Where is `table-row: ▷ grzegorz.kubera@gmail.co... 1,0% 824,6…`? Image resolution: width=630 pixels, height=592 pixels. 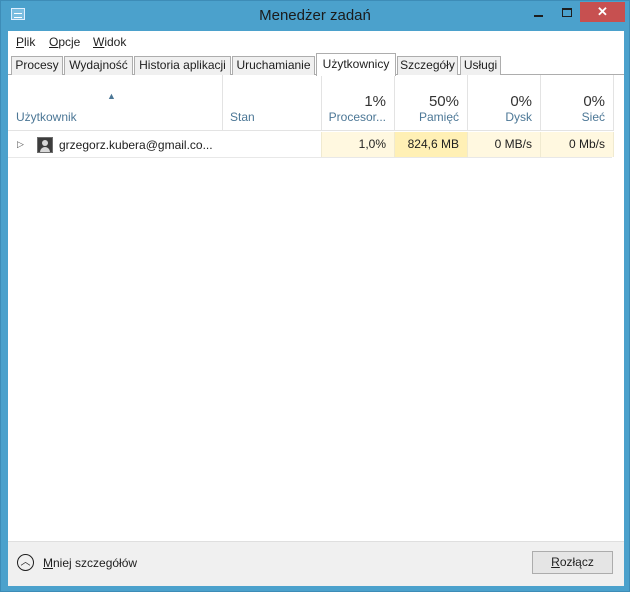 table-row: ▷ grzegorz.kubera@gmail.co... 1,0% 824,6… is located at coordinates (311, 145).